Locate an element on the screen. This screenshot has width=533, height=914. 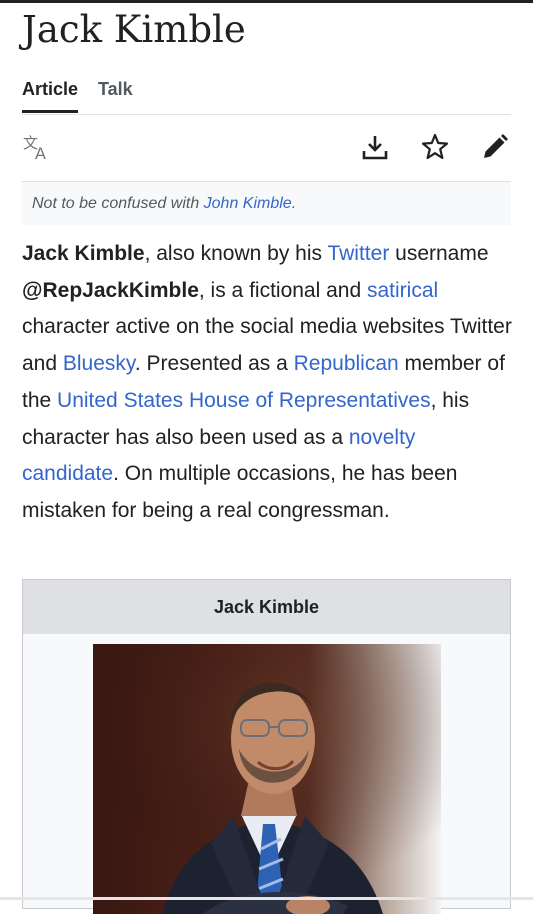
intro-text-3: username is located at coordinates (439, 253).